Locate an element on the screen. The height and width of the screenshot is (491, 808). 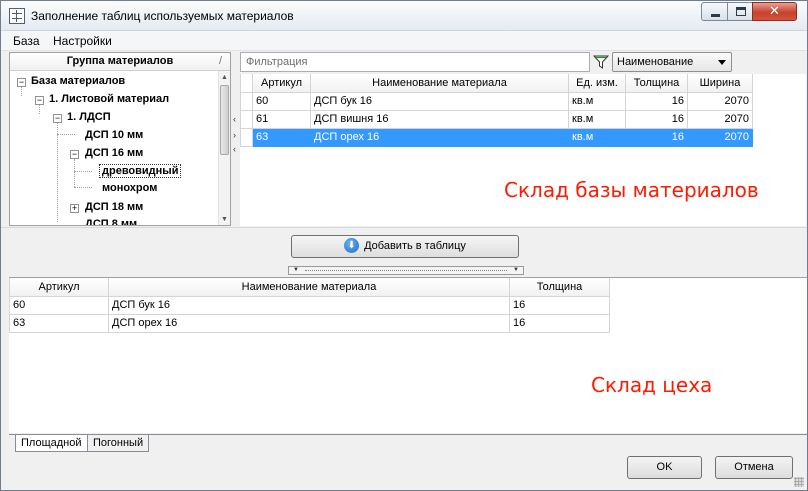
table-icon is located at coordinates (17, 16).